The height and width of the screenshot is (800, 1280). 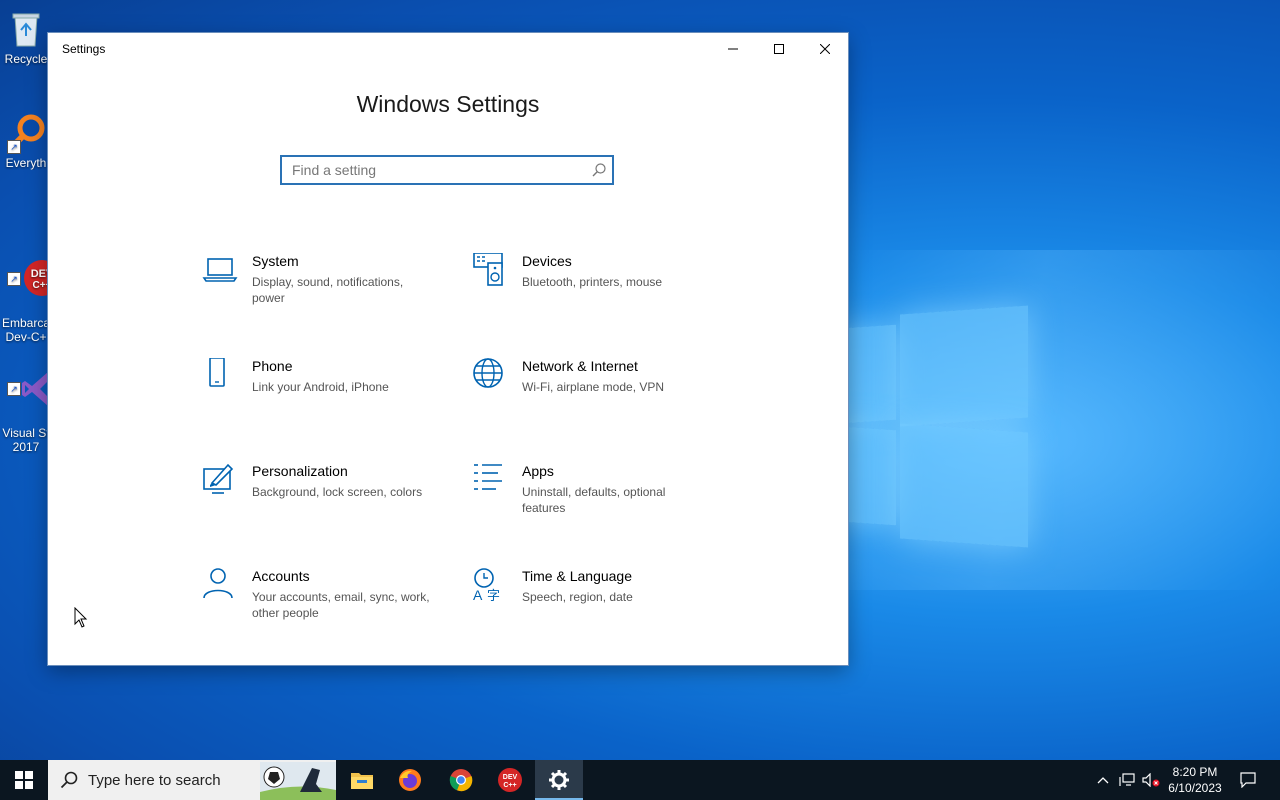 I want to click on category-name: Devices, so click(x=547, y=261).